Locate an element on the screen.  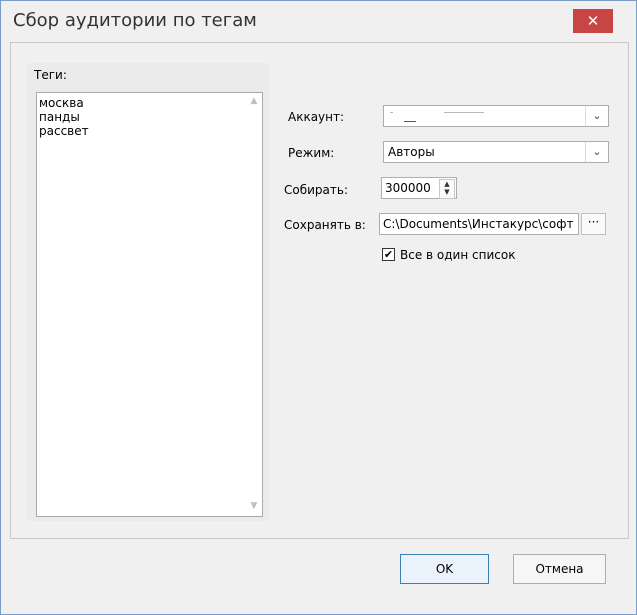
account-label: Аккаунт: is located at coordinates (316, 117).